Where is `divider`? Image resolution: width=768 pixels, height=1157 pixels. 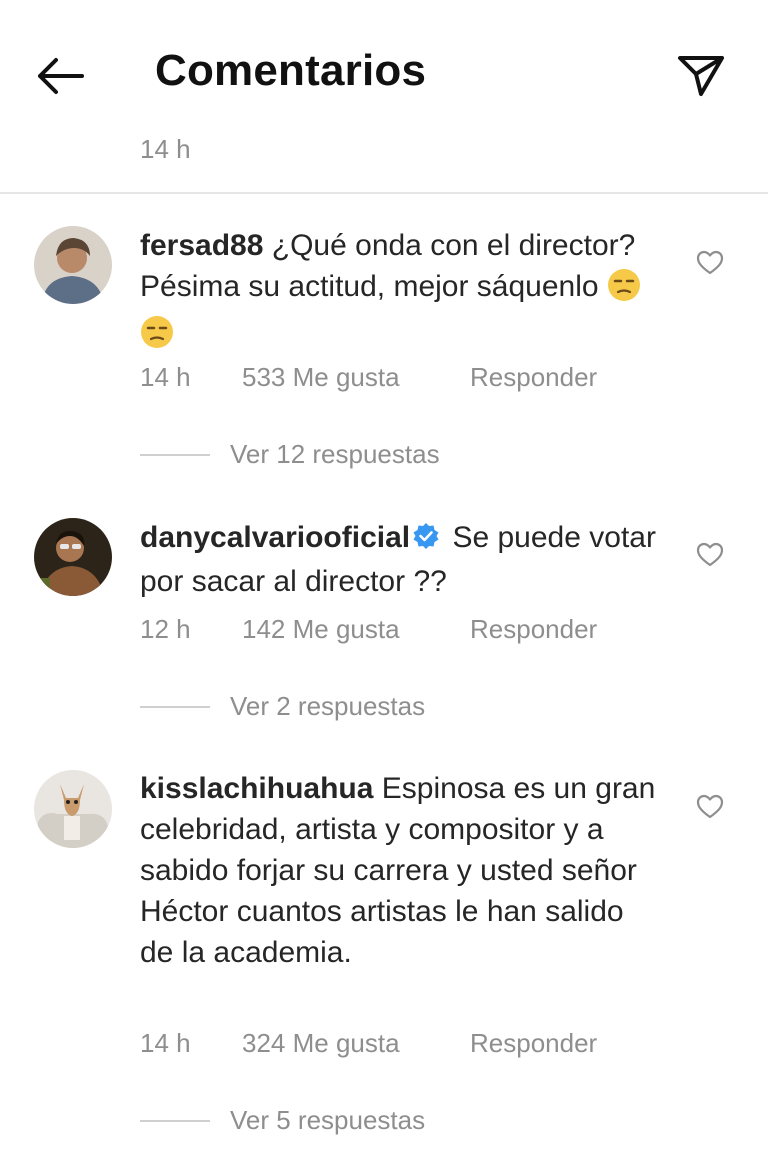 divider is located at coordinates (384, 193).